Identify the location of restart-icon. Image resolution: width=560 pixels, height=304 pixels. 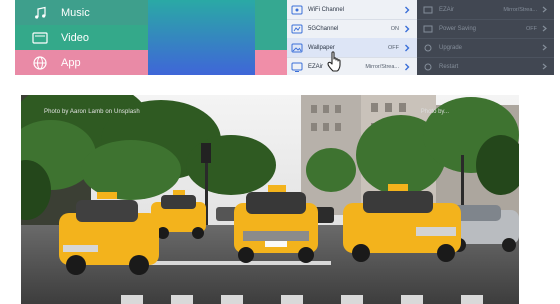
(428, 67).